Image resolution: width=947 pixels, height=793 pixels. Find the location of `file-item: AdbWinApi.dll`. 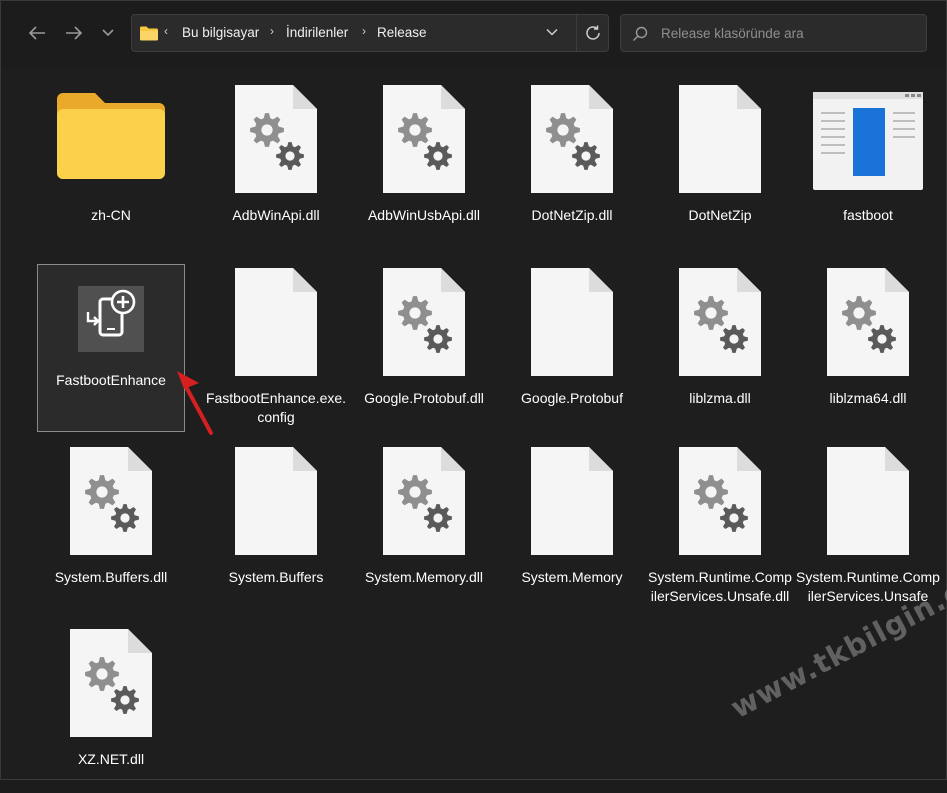

file-item: AdbWinApi.dll is located at coordinates (276, 165).